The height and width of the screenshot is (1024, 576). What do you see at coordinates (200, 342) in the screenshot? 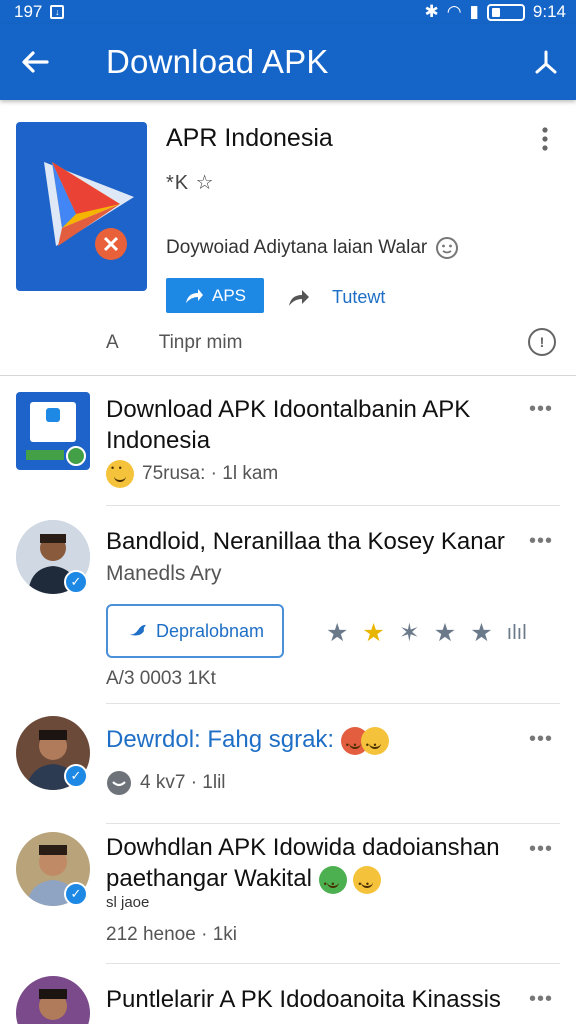
I see `meta-label-b: Tinpr mim` at bounding box center [200, 342].